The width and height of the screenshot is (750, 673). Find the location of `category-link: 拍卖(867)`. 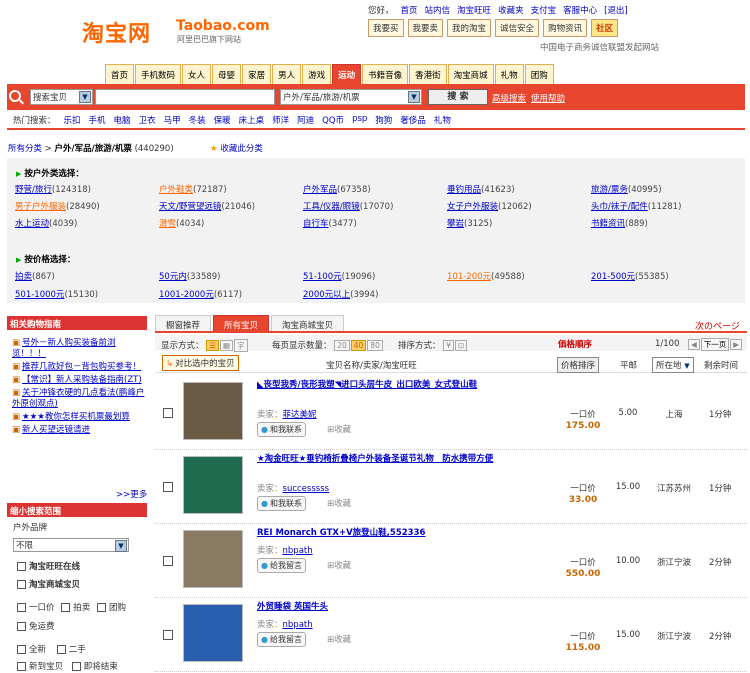

category-link: 拍卖(867) is located at coordinates (35, 276).